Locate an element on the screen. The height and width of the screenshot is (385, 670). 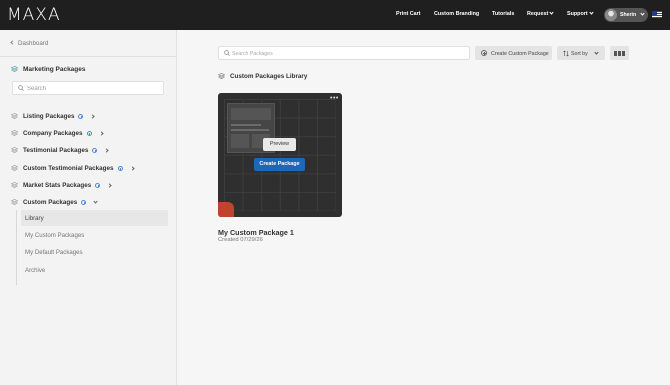
sidebar-item-custom-testimonial-packages: Custom Testimonial Packages is located at coordinates (73, 168).